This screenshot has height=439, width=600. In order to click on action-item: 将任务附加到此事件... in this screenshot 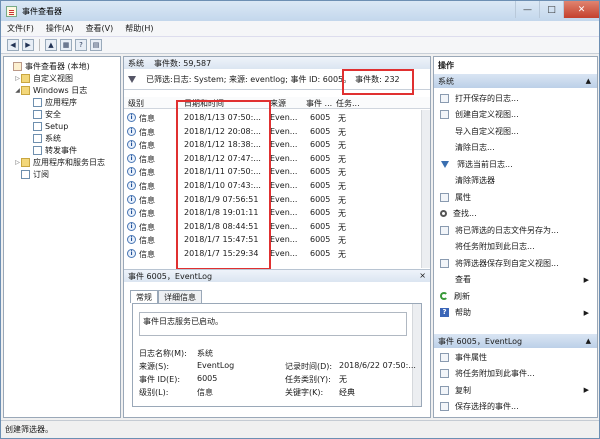, I will do `click(515, 374)`.